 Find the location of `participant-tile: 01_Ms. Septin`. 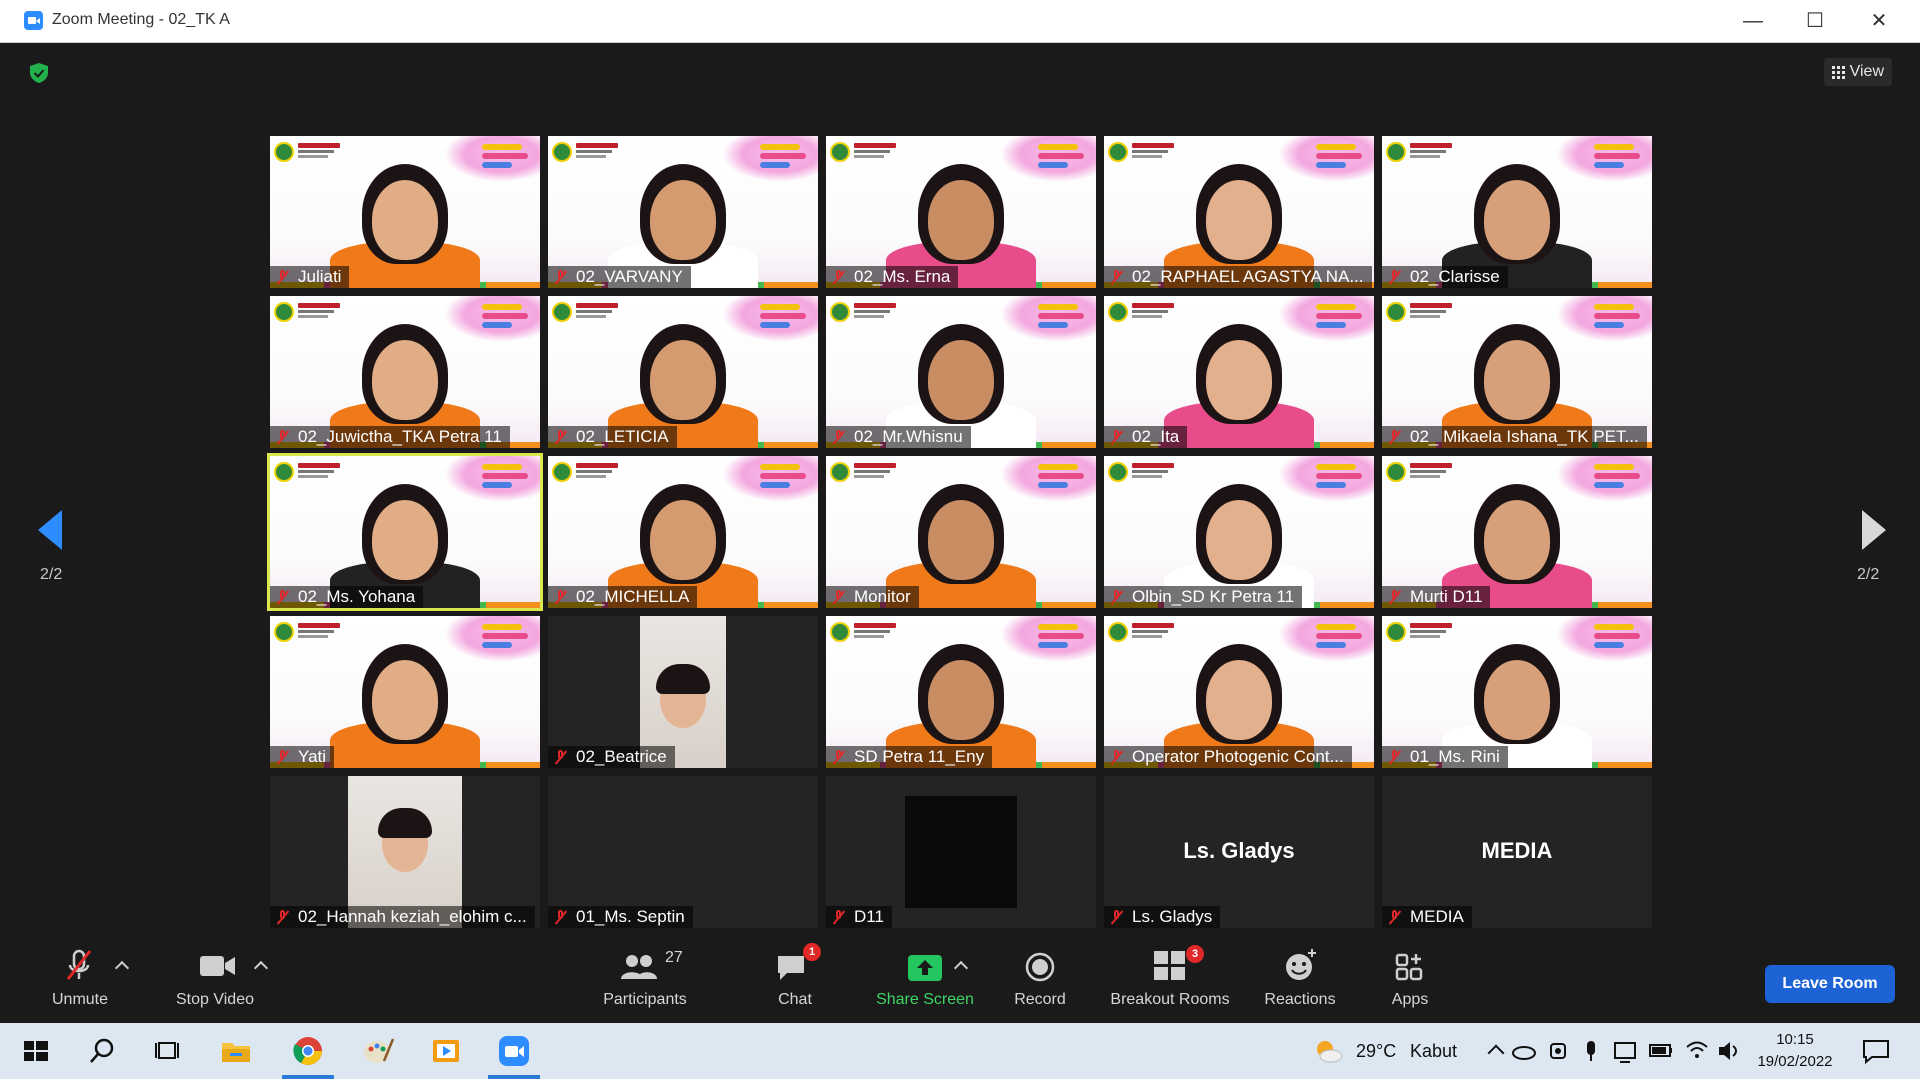

participant-tile: 01_Ms. Septin is located at coordinates (683, 852).